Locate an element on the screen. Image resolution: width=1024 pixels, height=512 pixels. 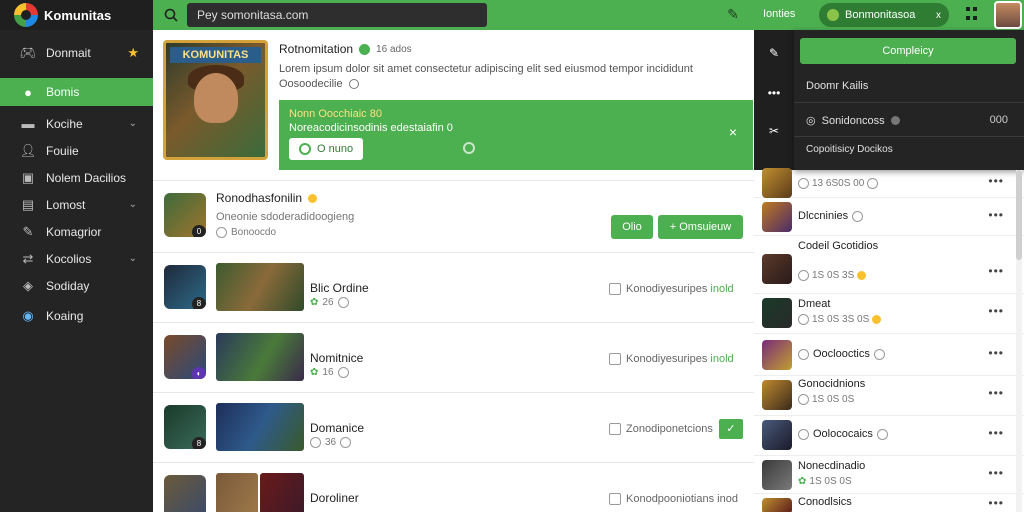
account-pill: Bonmonitasoa x is located at coordinates (884, 15).